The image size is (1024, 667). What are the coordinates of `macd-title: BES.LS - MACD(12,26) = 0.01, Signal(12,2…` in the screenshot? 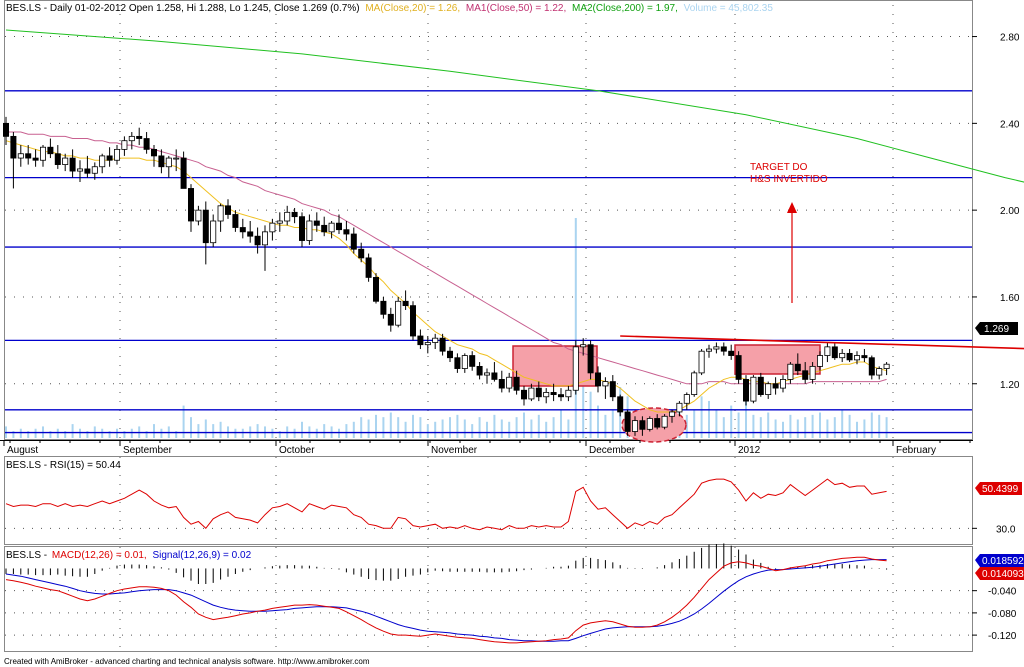 It's located at (129, 555).